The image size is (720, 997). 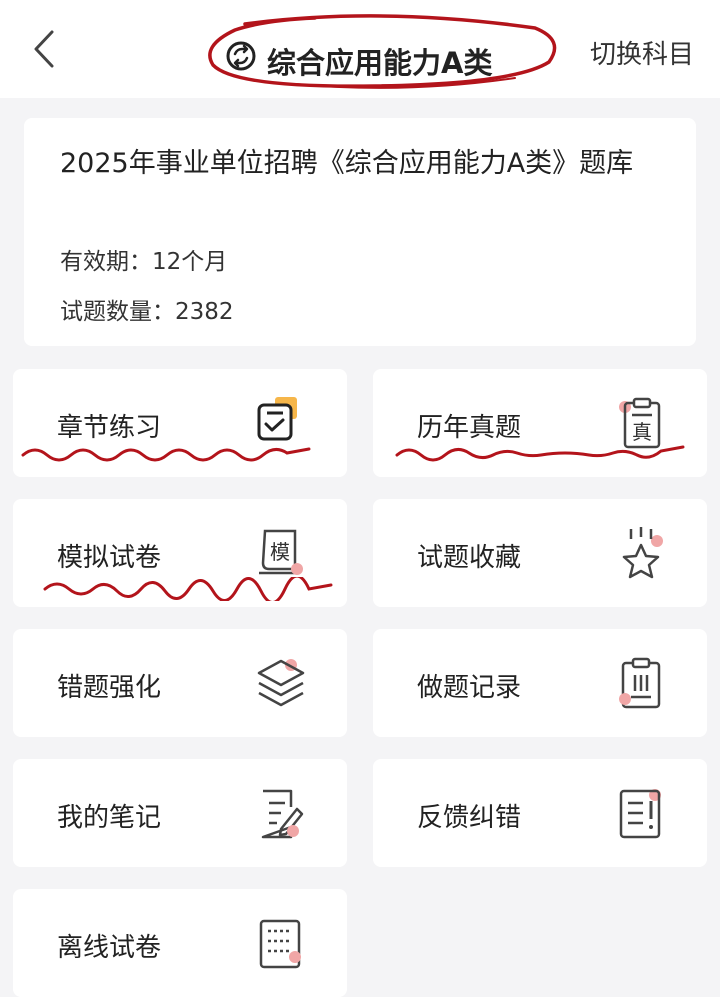 I want to click on scroll-mo-icon: 模, so click(x=281, y=552).